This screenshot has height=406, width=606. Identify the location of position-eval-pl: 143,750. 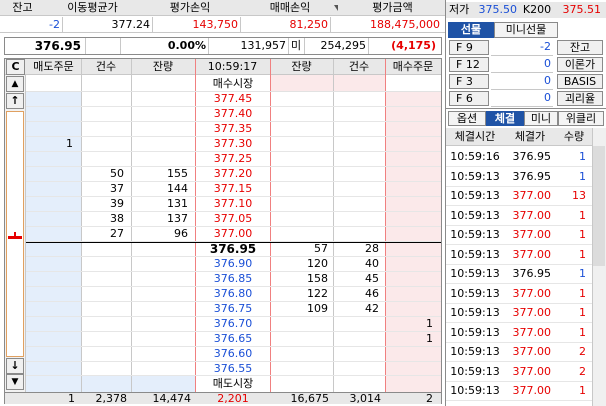
(215, 24).